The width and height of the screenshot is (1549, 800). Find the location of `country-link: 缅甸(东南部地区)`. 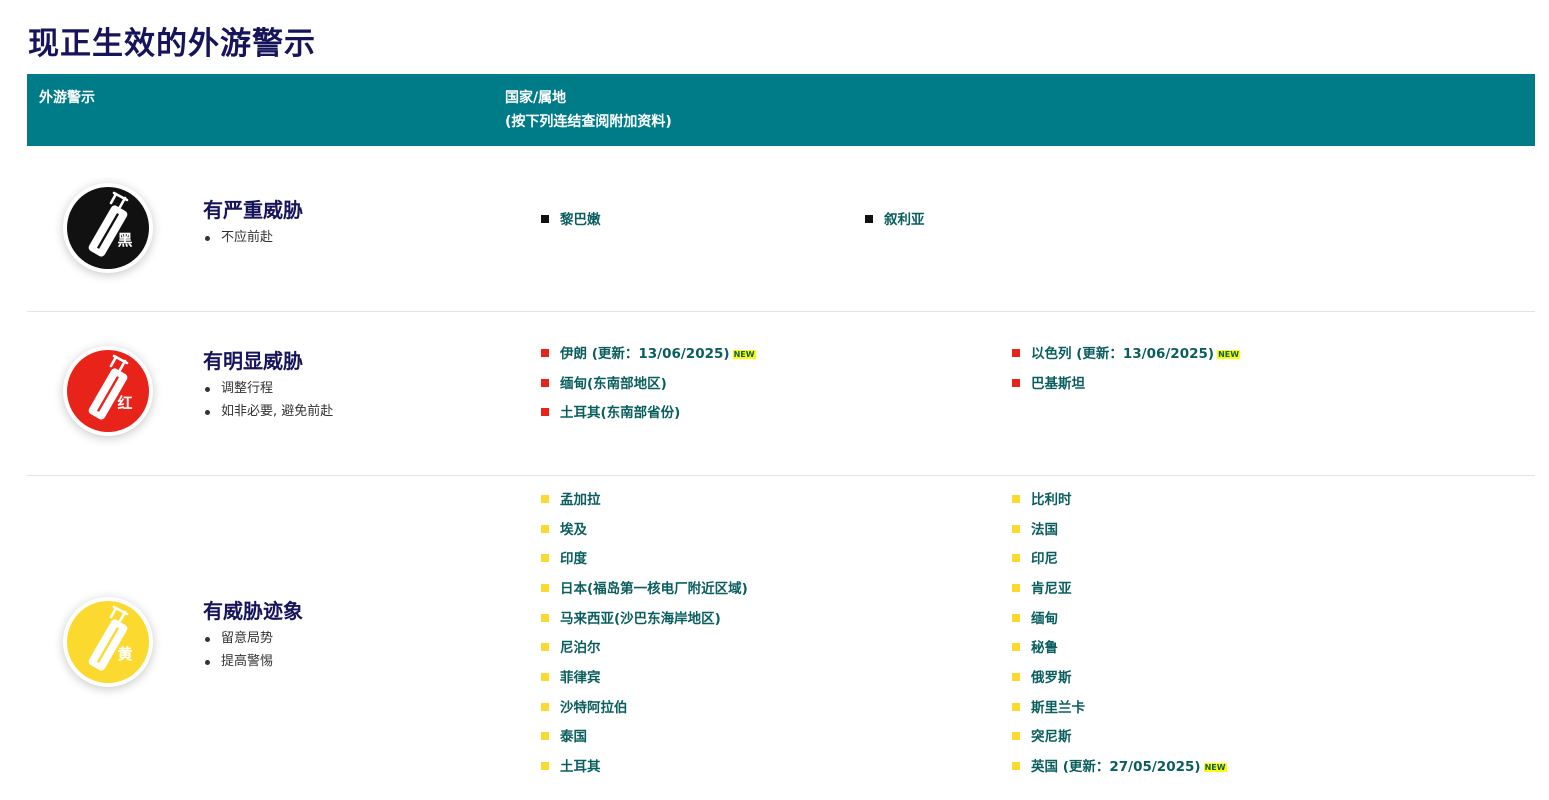

country-link: 缅甸(东南部地区) is located at coordinates (604, 384).